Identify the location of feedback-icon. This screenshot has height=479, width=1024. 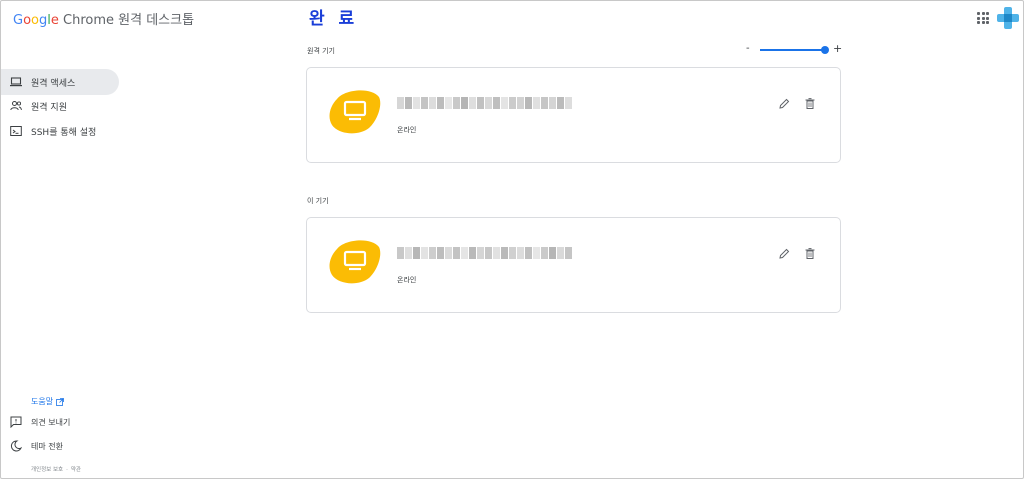
(16, 422).